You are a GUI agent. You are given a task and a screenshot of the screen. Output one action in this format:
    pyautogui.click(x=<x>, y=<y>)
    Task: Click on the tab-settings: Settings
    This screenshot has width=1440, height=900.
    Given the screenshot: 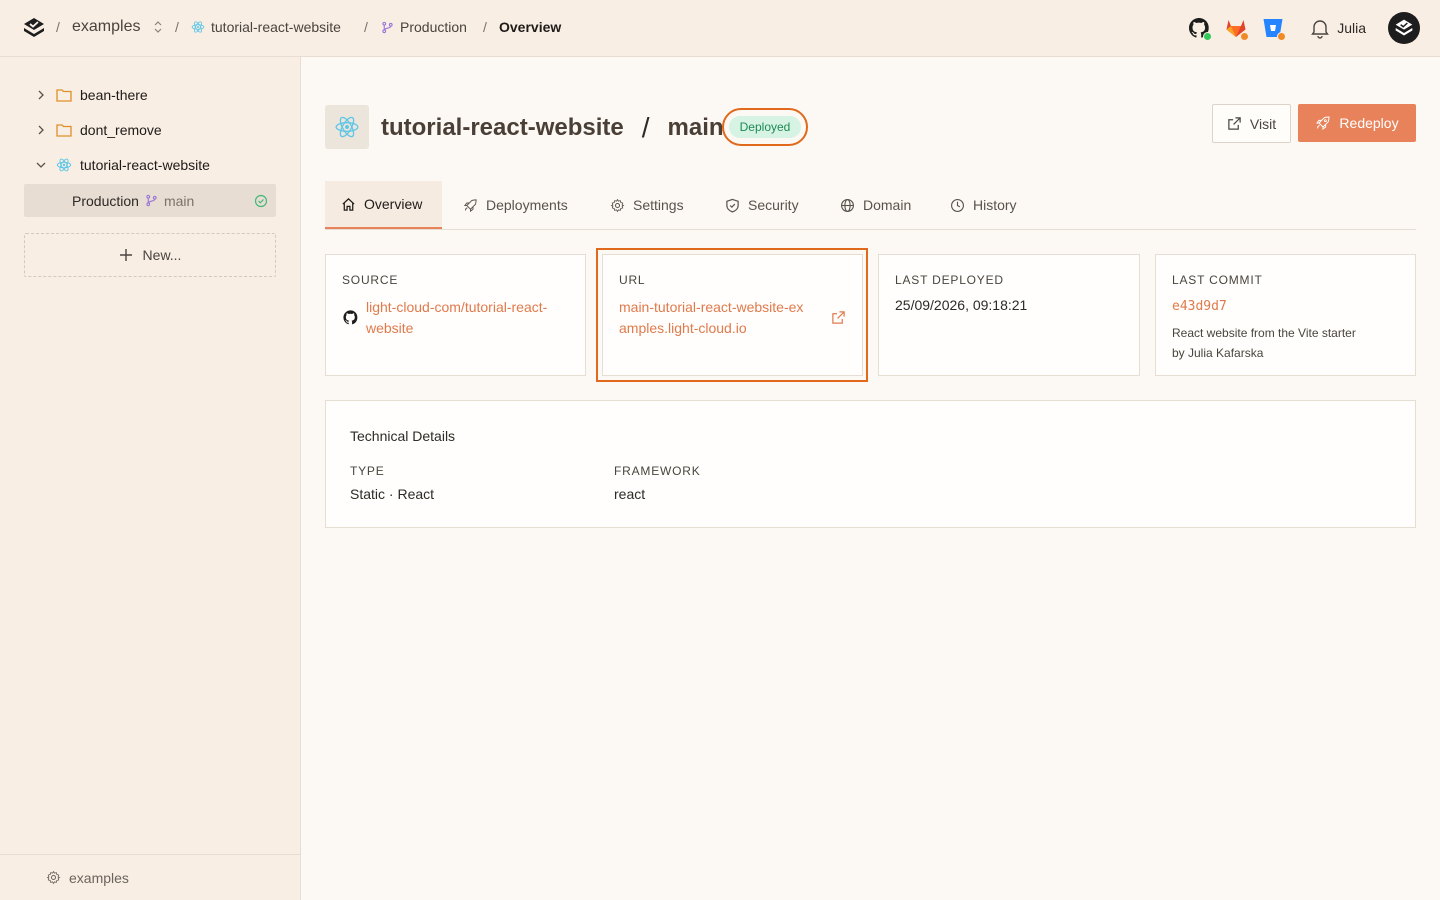 What is the action you would take?
    pyautogui.click(x=647, y=205)
    